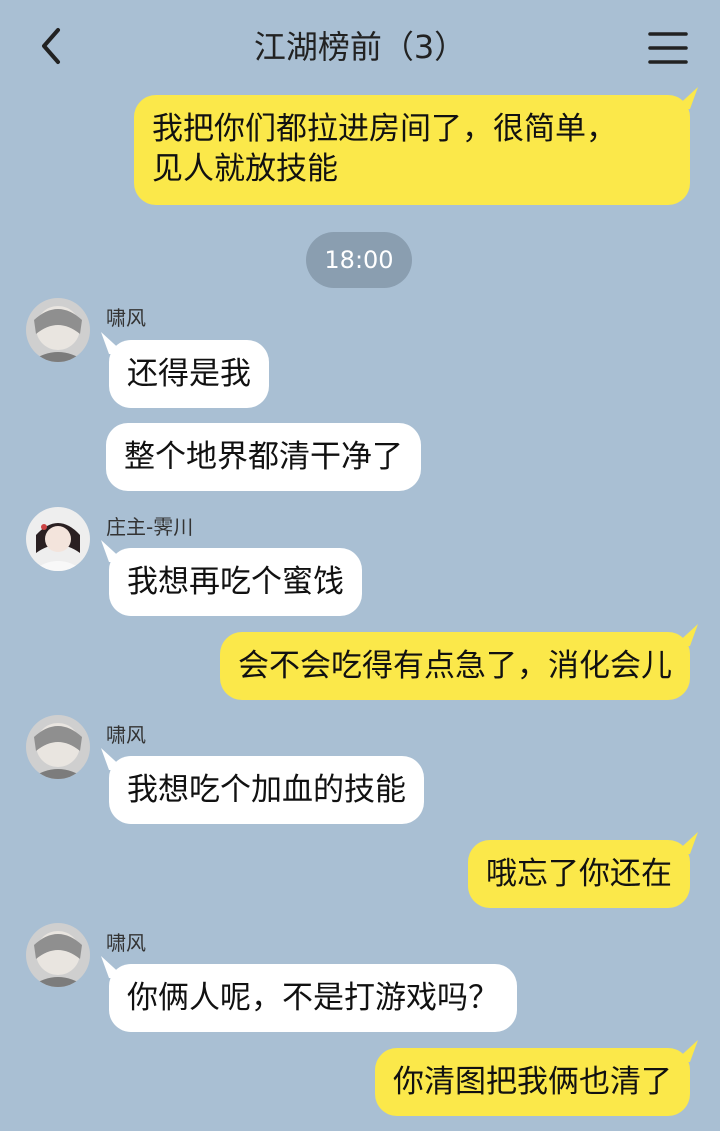  What do you see at coordinates (455, 666) in the screenshot?
I see `message-text: 会不会吃得有点急了，消化会儿` at bounding box center [455, 666].